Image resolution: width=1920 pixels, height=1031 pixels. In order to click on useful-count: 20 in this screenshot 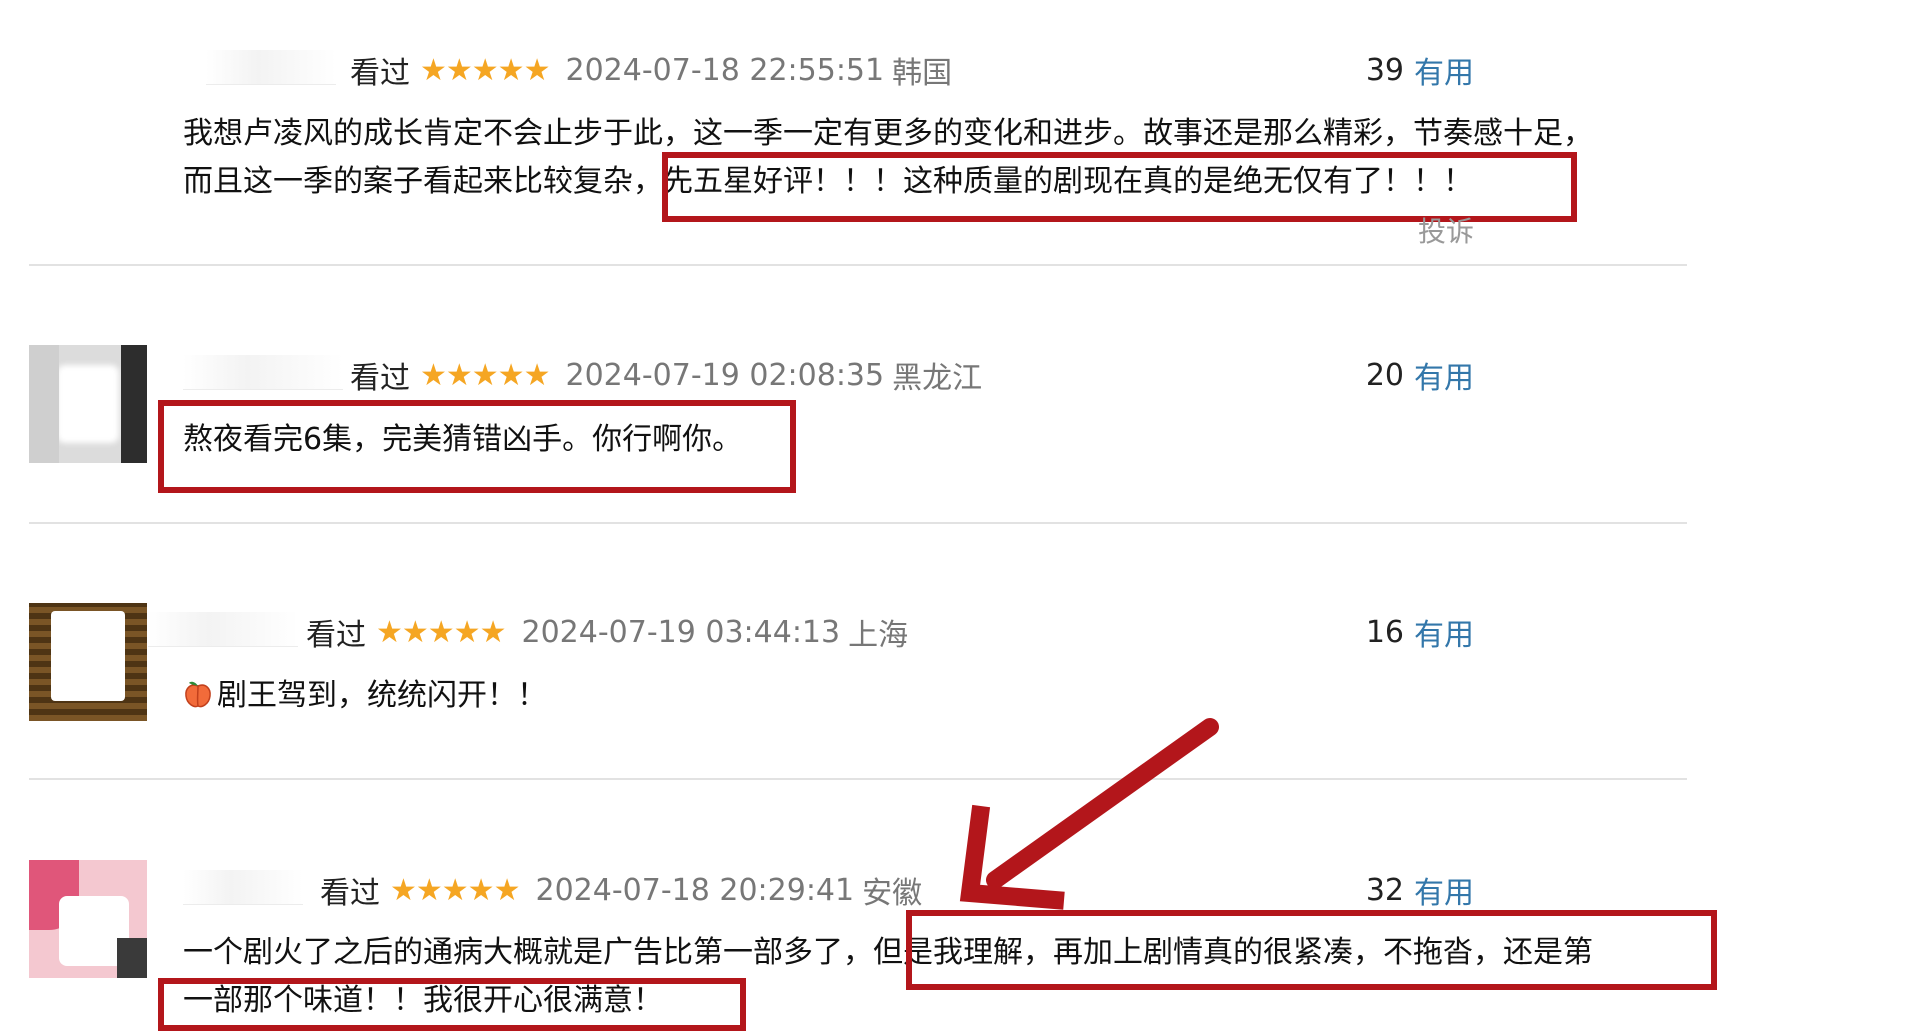, I will do `click(1384, 375)`.